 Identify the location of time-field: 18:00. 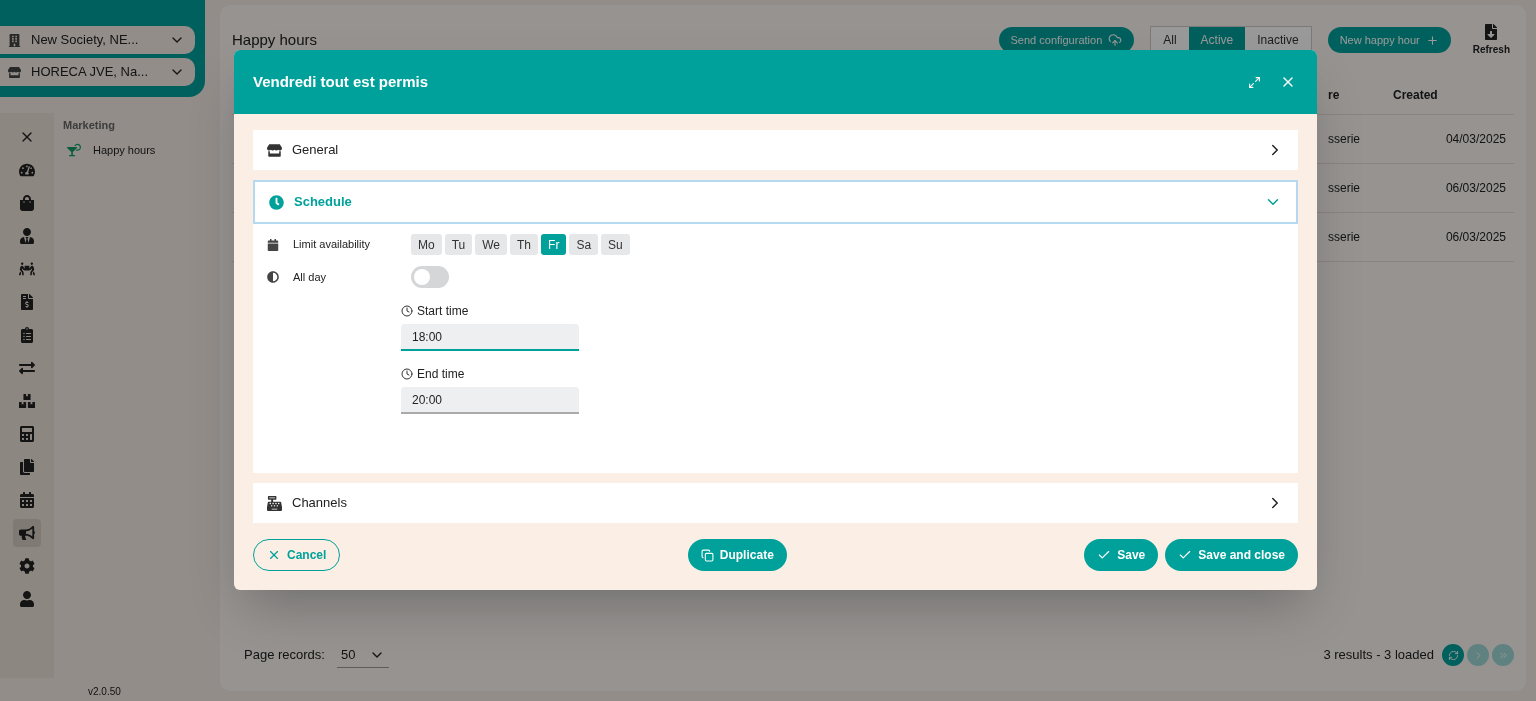
(490, 337).